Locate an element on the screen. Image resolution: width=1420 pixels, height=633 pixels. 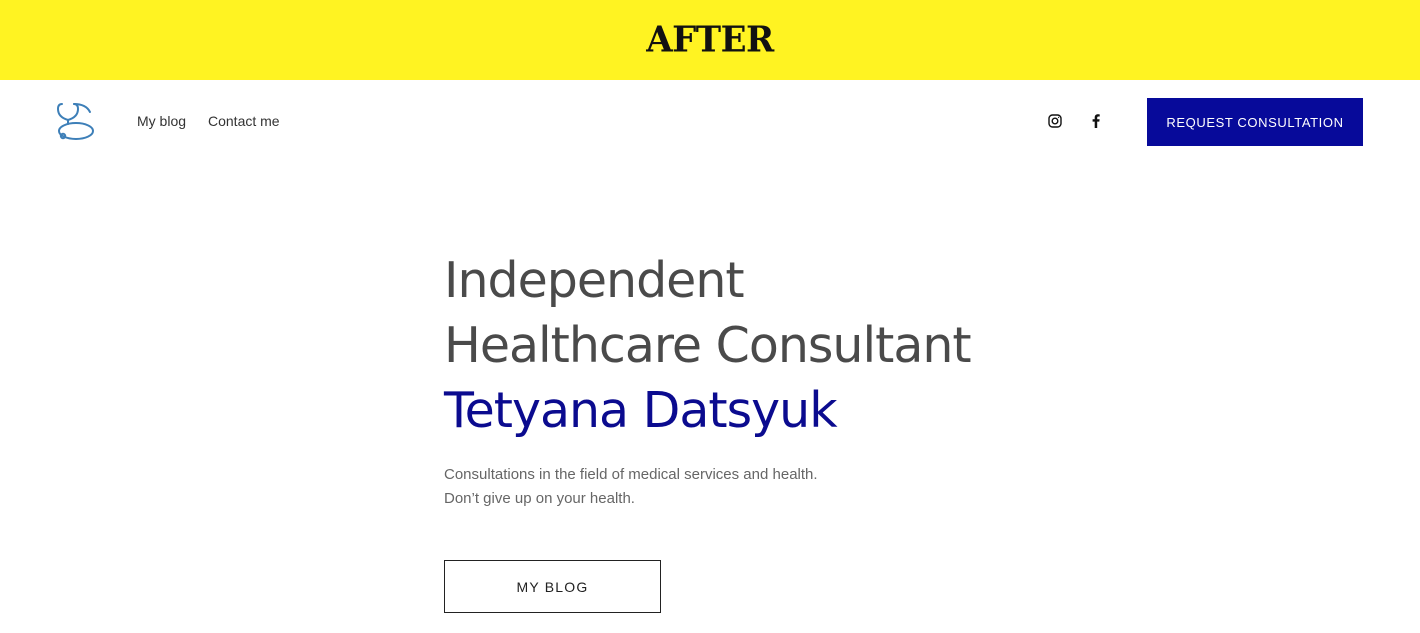
hero-line-healthcare-consultant: Healthcare Consultant is located at coordinates (708, 345).